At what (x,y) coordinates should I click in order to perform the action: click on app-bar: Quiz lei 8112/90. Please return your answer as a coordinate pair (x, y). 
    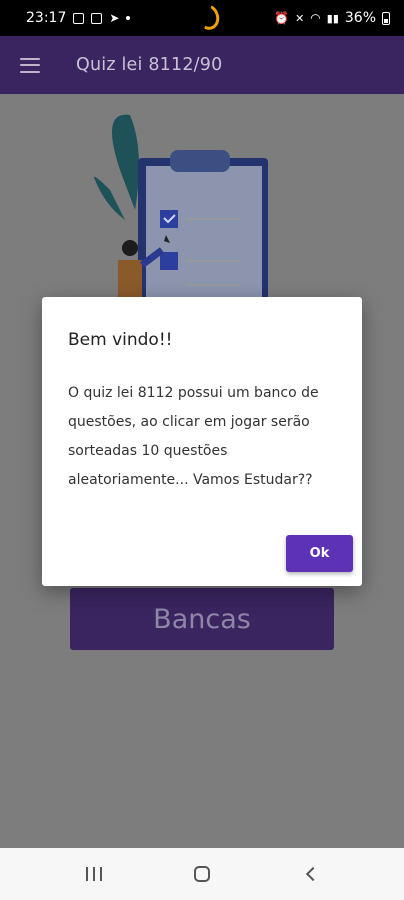
    Looking at the image, I should click on (202, 65).